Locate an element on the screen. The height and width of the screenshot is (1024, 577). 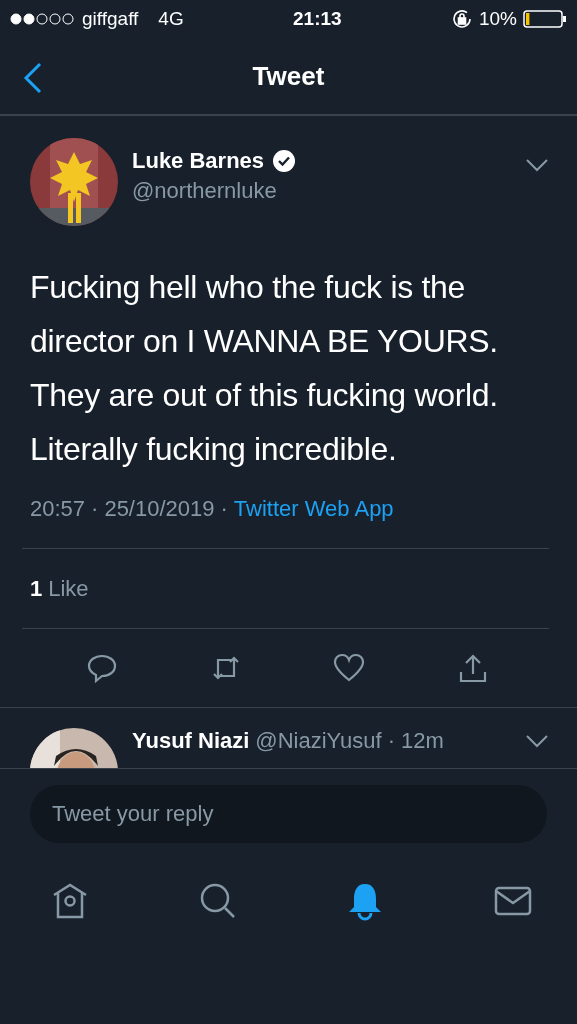
speech-bubble-icon is located at coordinates (101, 668).